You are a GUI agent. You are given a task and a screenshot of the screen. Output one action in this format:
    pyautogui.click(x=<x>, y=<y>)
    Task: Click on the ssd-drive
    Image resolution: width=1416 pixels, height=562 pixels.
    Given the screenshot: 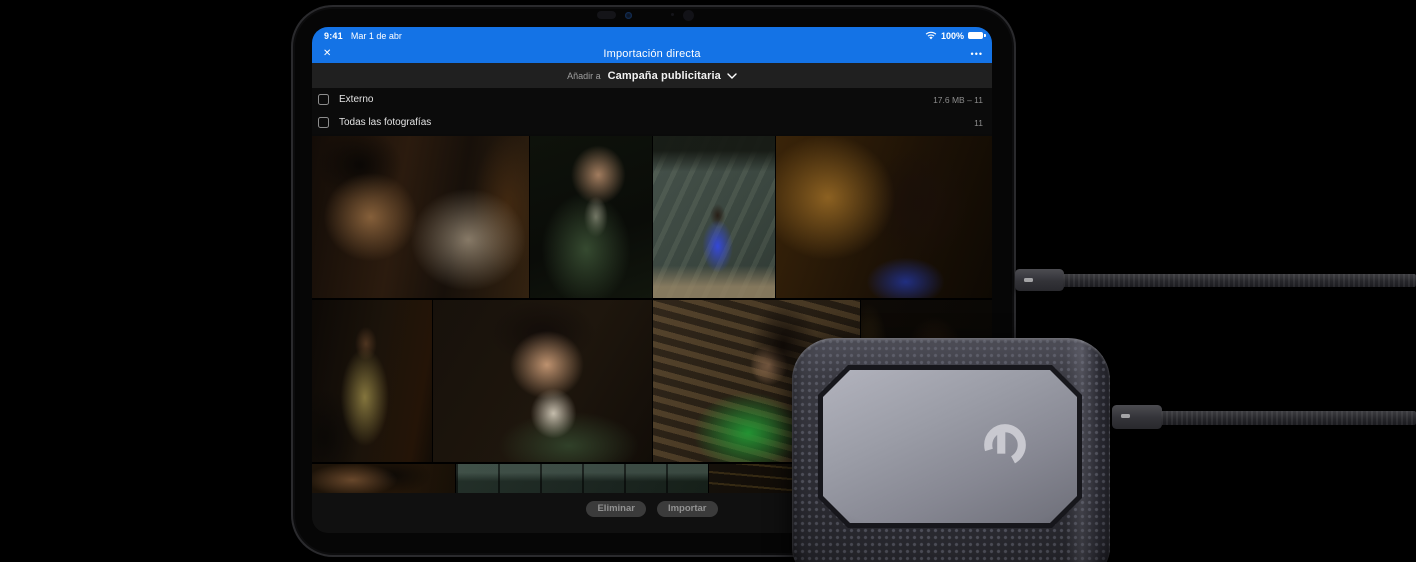 What is the action you would take?
    pyautogui.click(x=951, y=450)
    